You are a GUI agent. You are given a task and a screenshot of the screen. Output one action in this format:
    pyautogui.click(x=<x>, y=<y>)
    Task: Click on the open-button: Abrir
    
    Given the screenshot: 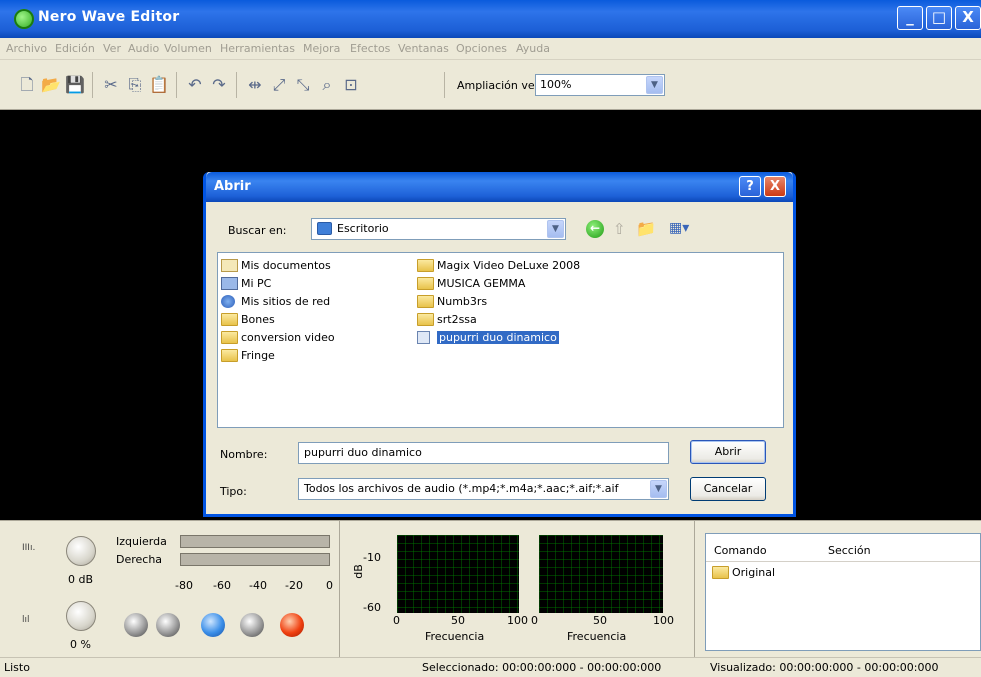 What is the action you would take?
    pyautogui.click(x=728, y=452)
    